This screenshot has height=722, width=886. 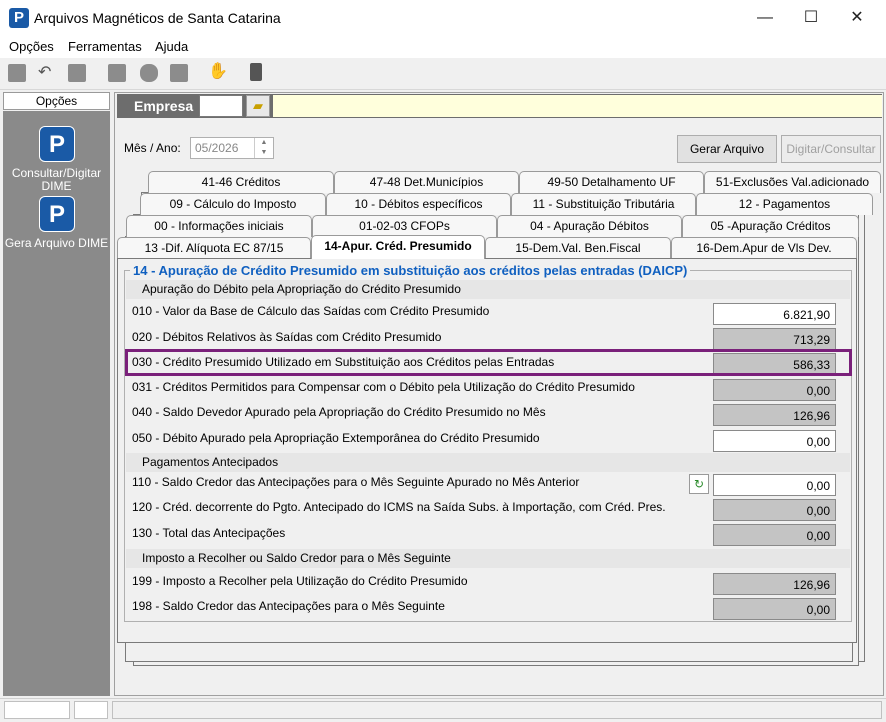 I want to click on sidebar-item-consultar: Consultar/Digitar DIME, so click(x=56, y=180).